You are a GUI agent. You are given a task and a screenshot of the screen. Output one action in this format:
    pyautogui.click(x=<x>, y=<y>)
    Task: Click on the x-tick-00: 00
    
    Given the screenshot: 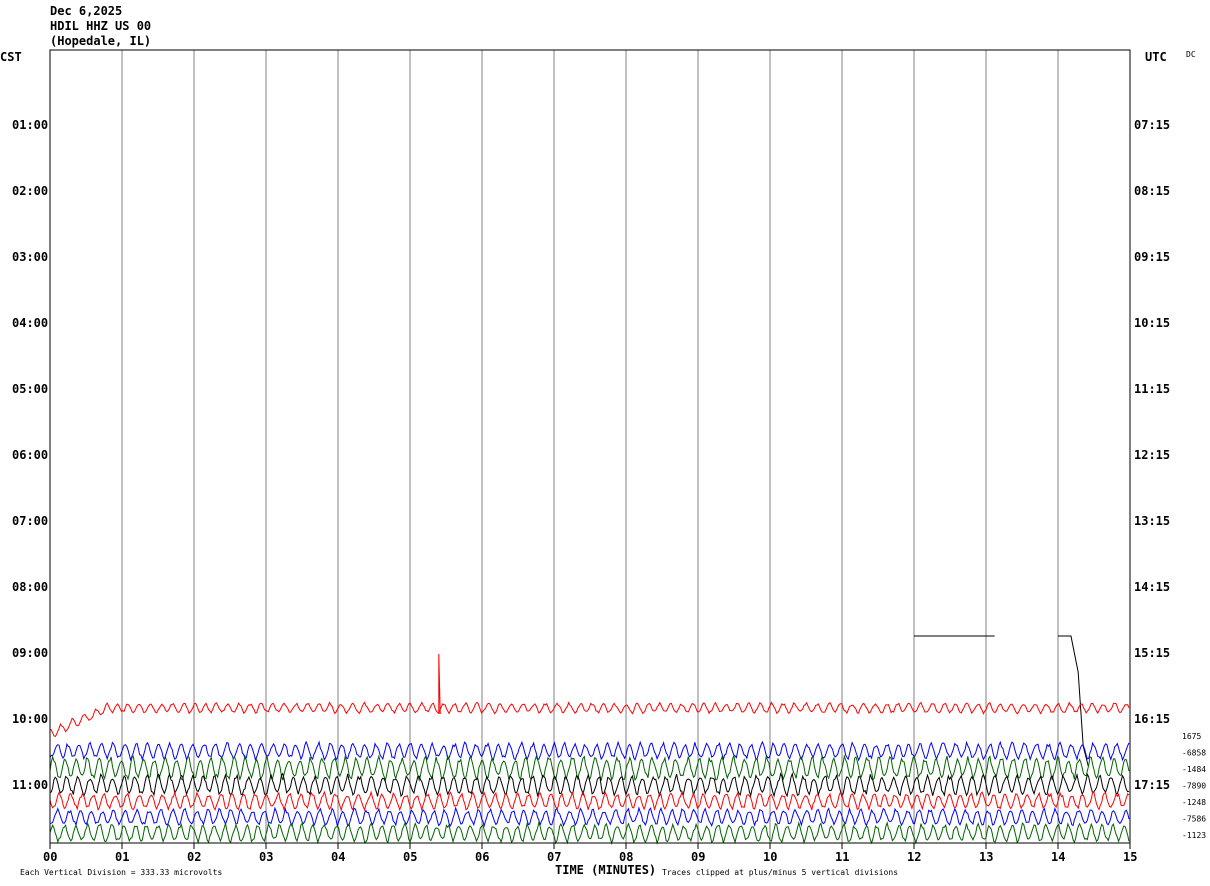 What is the action you would take?
    pyautogui.click(x=50, y=857)
    